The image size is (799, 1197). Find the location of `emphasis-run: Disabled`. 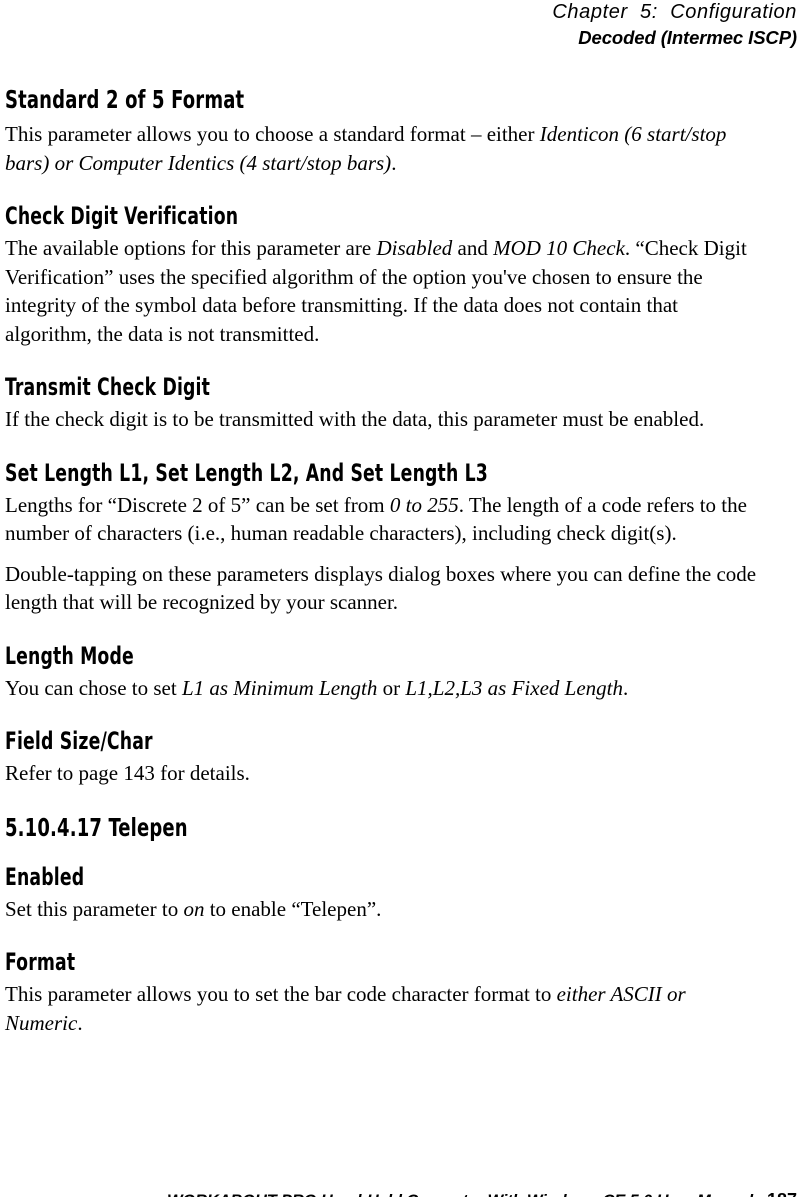

emphasis-run: Disabled is located at coordinates (414, 248).